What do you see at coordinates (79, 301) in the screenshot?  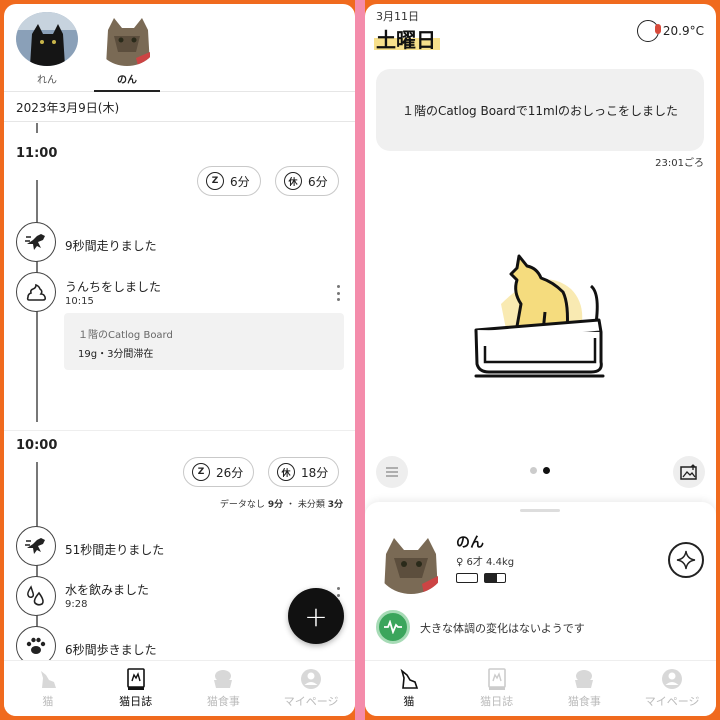 I see `event-time: 10:15` at bounding box center [79, 301].